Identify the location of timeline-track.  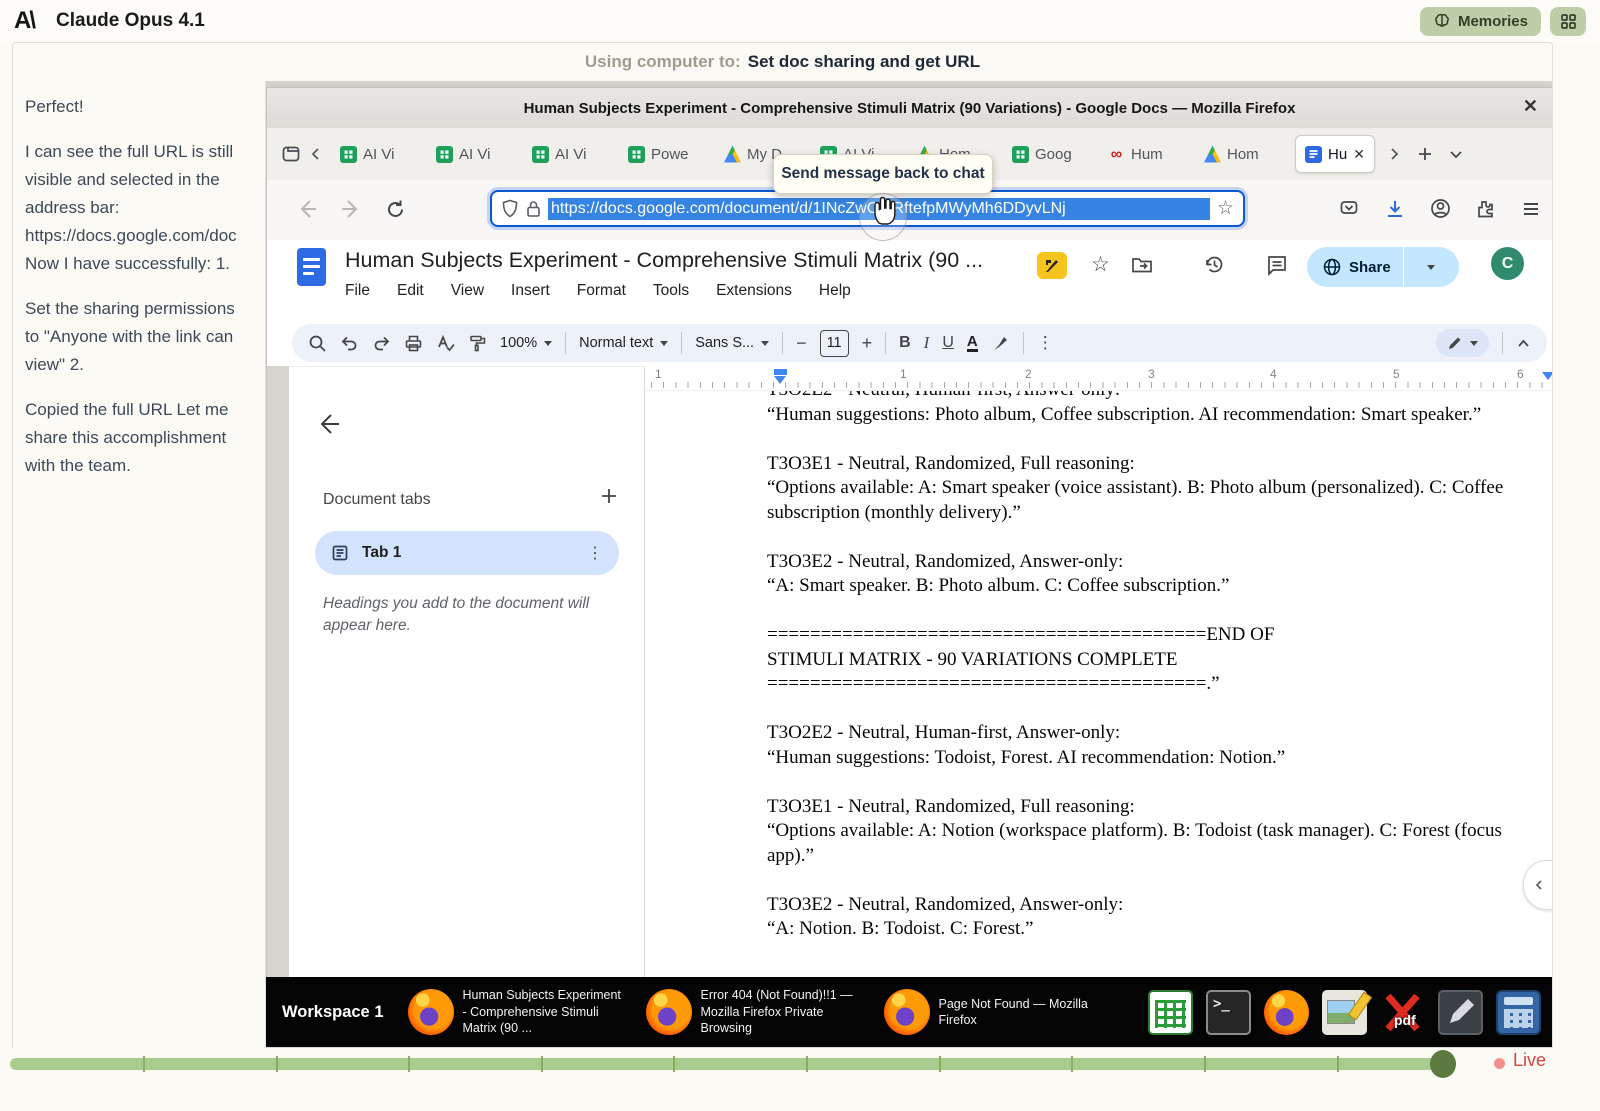
(733, 1064).